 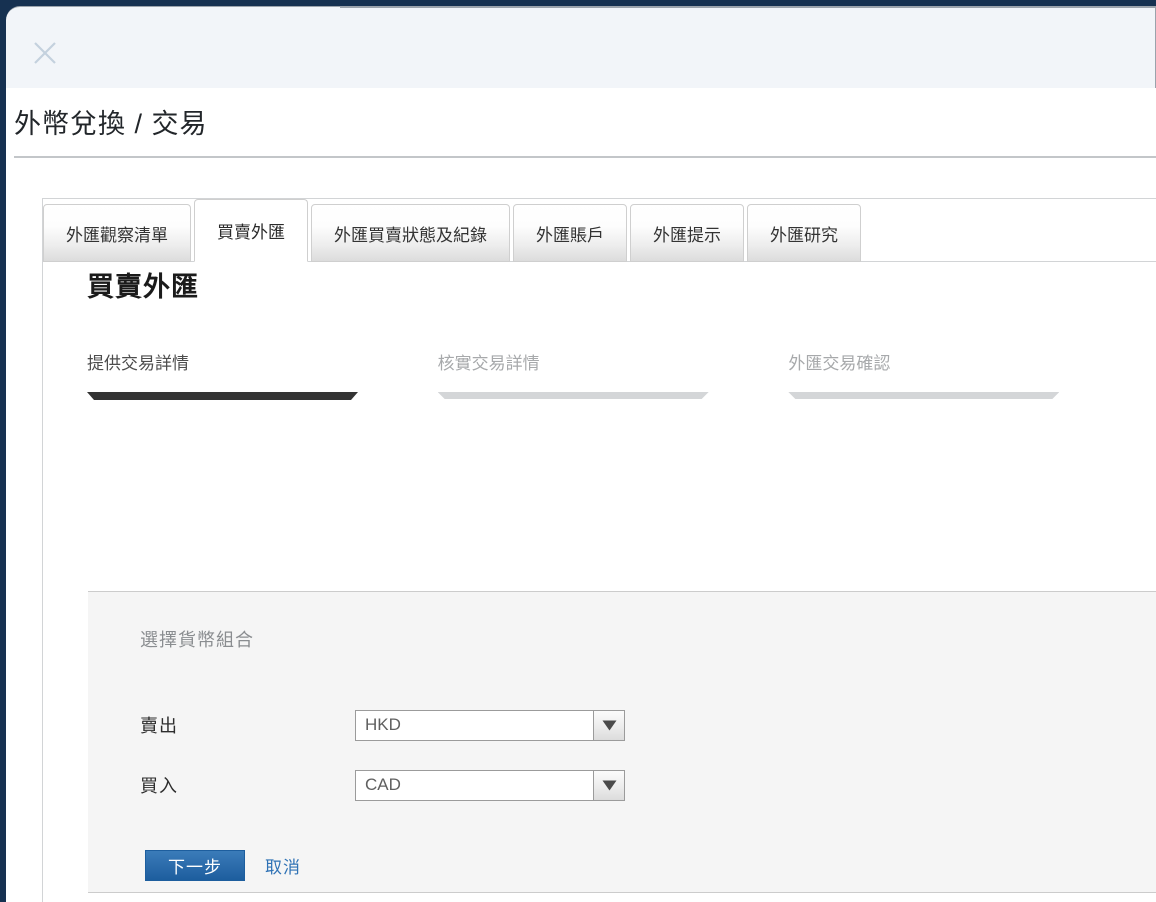 What do you see at coordinates (488, 363) in the screenshot?
I see `step-label: 核實交易詳情` at bounding box center [488, 363].